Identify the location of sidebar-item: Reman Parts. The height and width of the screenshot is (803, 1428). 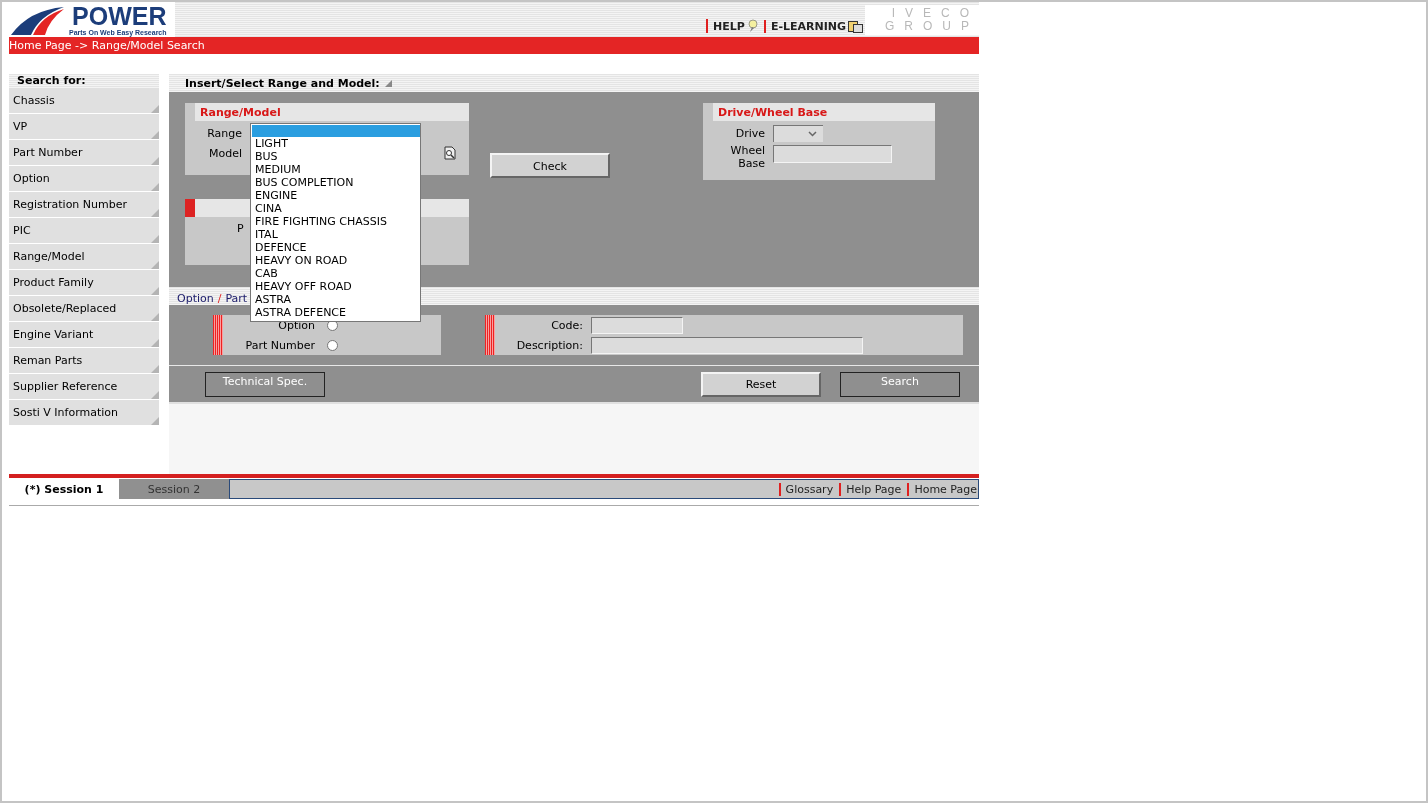
(84, 360).